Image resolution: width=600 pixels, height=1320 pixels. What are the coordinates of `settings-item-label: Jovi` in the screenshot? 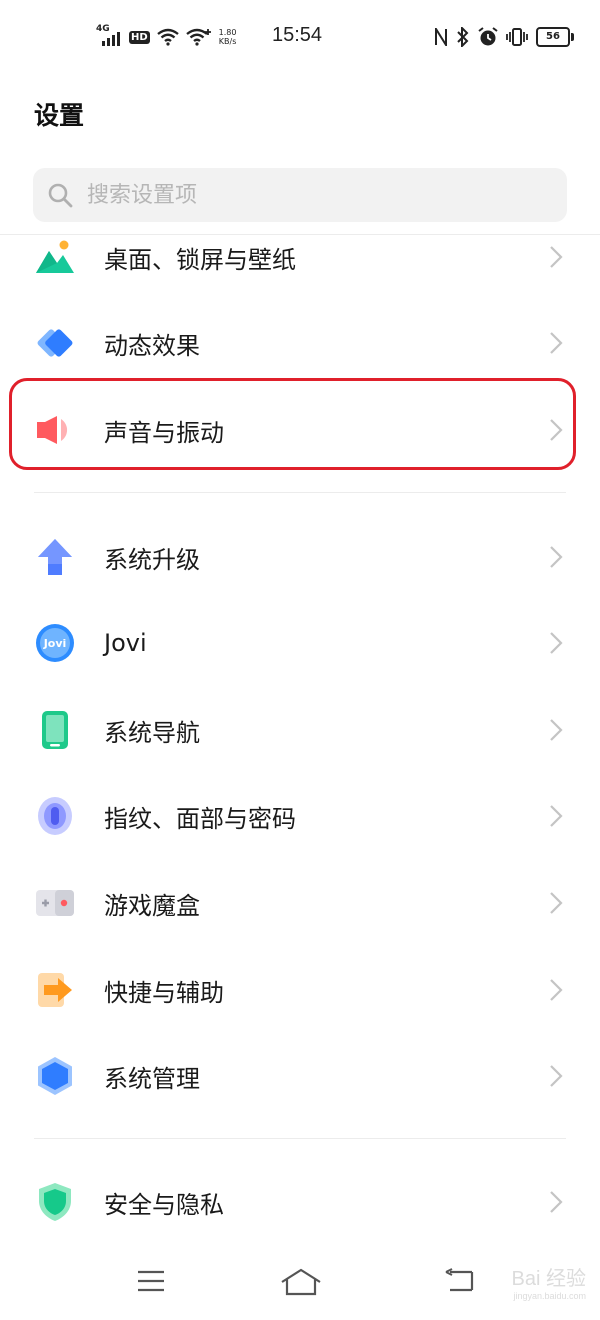 It's located at (125, 643).